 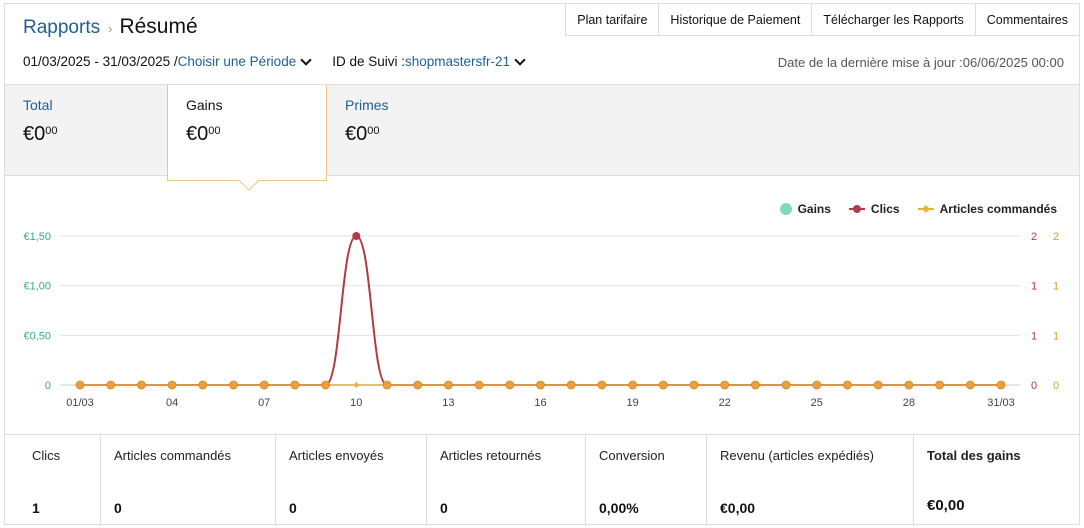 I want to click on stat-value: 1, so click(x=36, y=508).